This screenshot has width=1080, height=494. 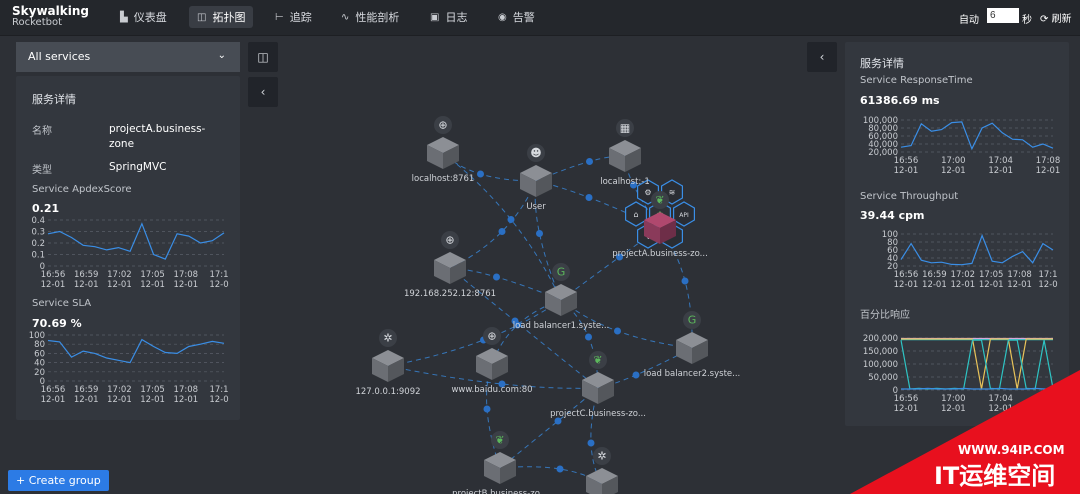 I want to click on y-tick-label: 100,000, so click(x=880, y=365).